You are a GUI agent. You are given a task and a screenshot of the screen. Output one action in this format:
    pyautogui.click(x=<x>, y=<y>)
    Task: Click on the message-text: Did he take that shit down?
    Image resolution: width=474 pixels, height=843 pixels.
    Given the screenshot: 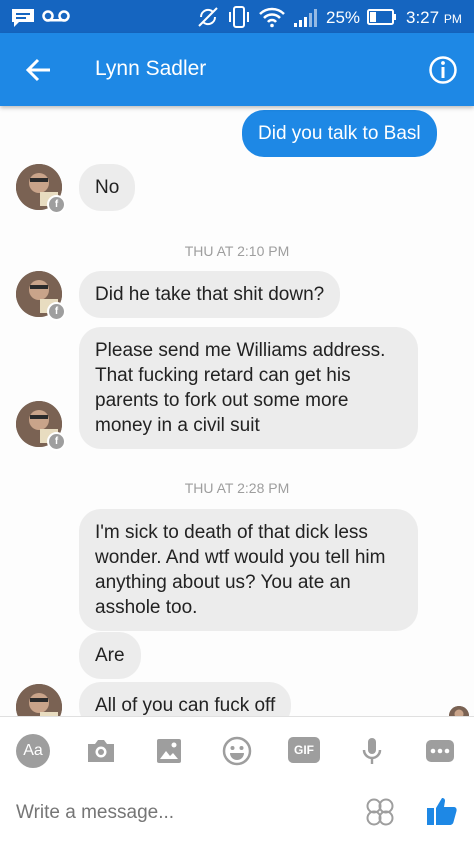 What is the action you would take?
    pyautogui.click(x=210, y=294)
    